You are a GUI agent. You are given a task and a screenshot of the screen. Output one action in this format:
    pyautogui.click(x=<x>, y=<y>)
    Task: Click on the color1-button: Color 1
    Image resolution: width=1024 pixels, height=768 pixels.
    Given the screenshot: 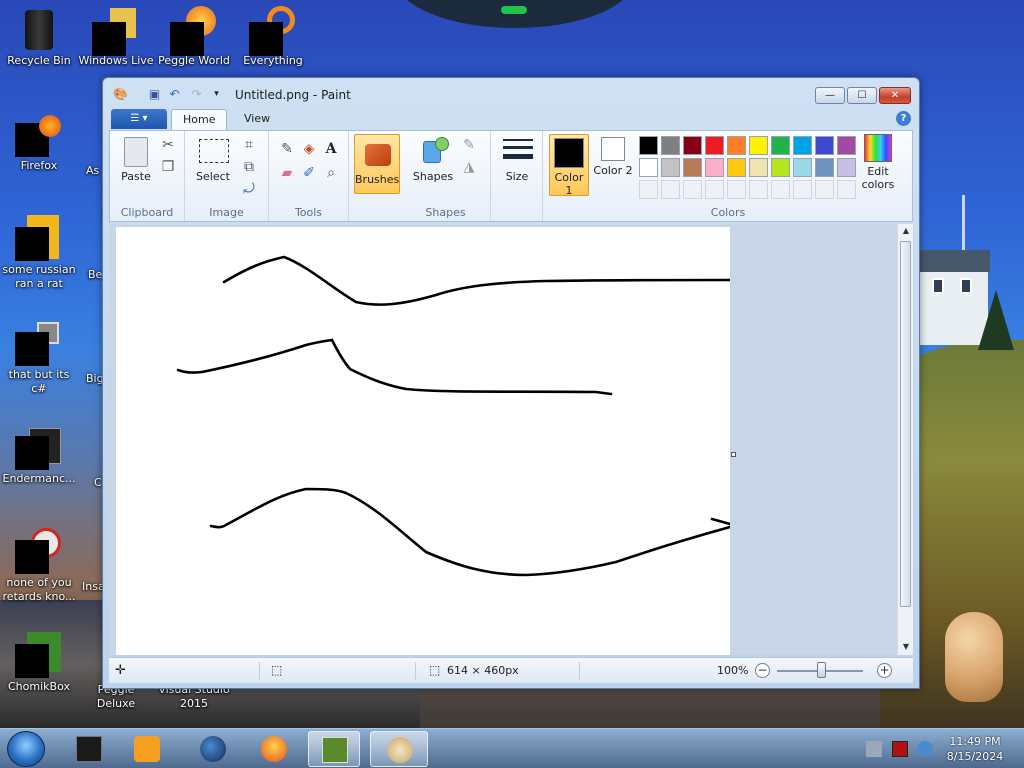 What is the action you would take?
    pyautogui.click(x=569, y=165)
    